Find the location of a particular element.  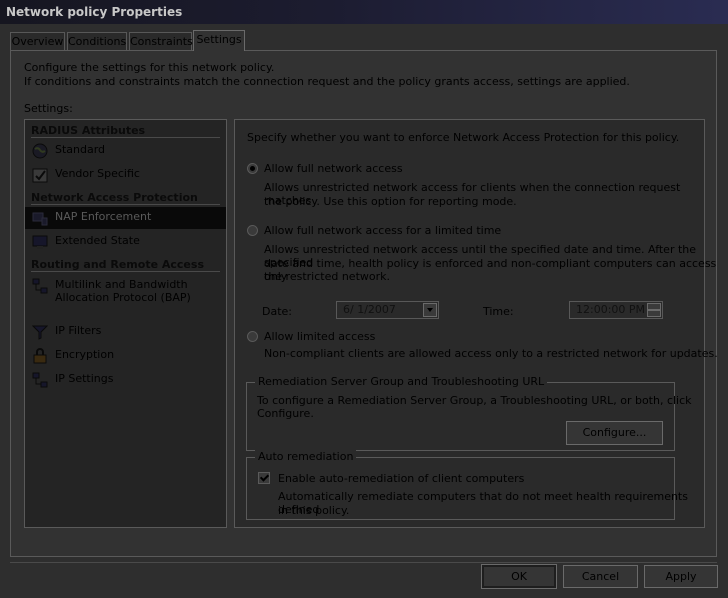

tab-settings: Settings is located at coordinates (219, 40).